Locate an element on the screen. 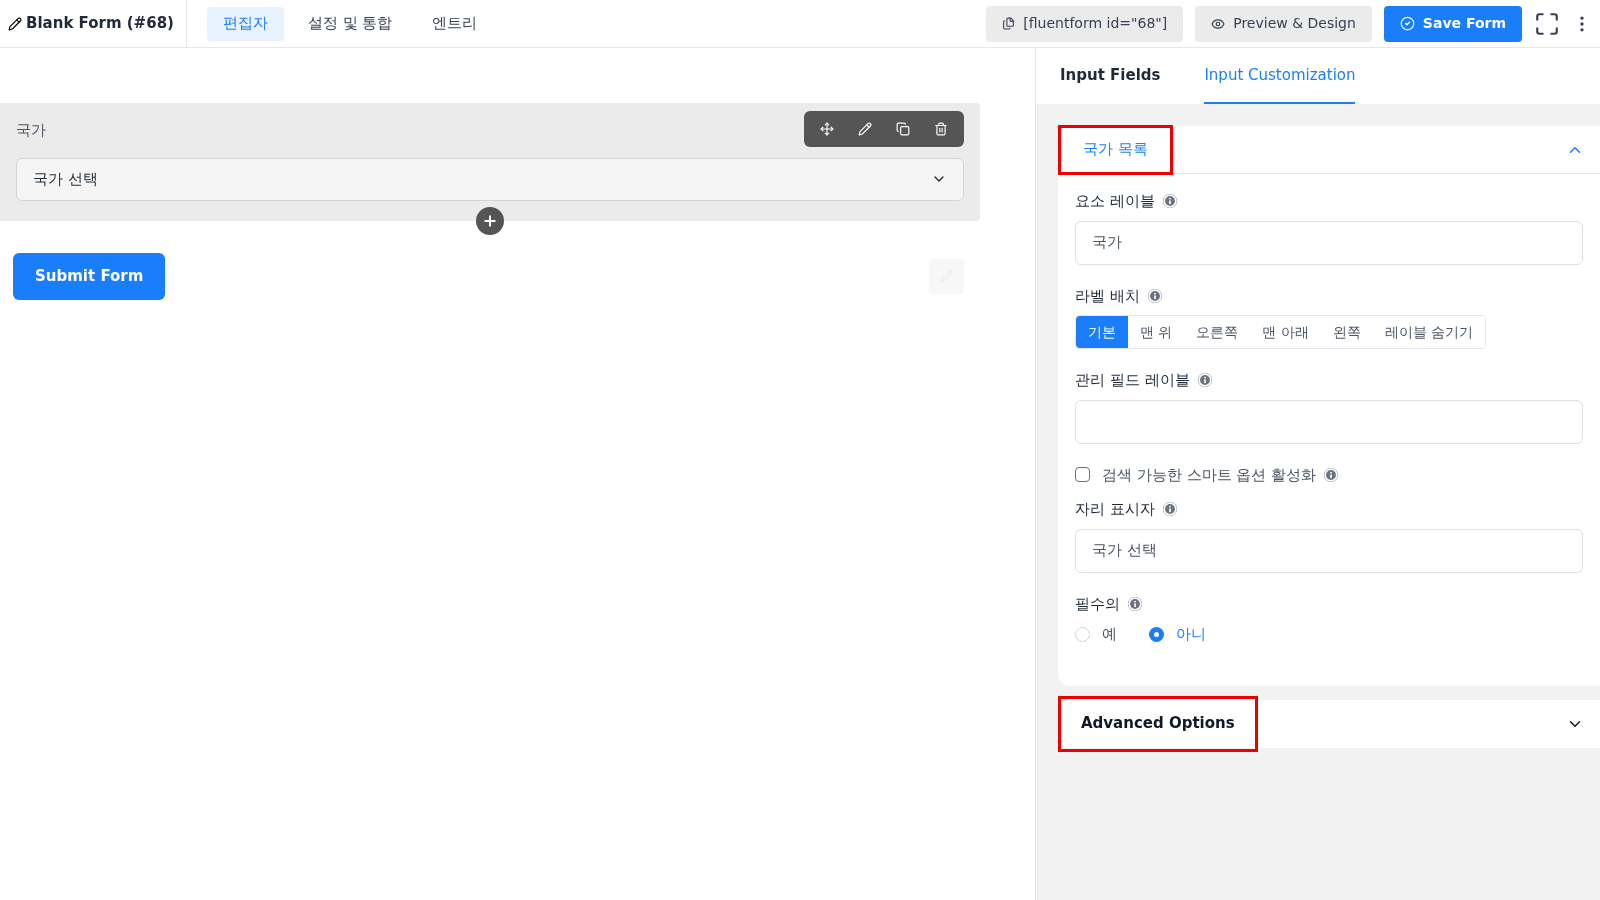 This screenshot has width=1600, height=900. move-icon is located at coordinates (827, 129).